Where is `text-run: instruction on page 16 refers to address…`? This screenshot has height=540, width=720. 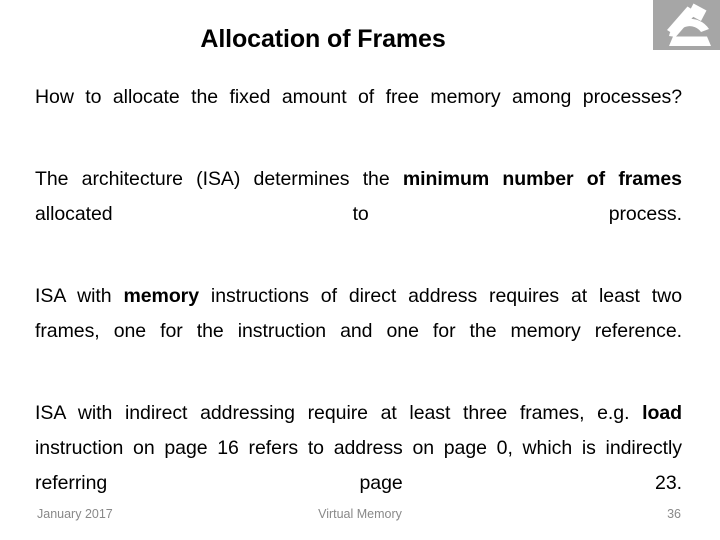 text-run: instruction on page 16 refers to address… is located at coordinates (358, 465).